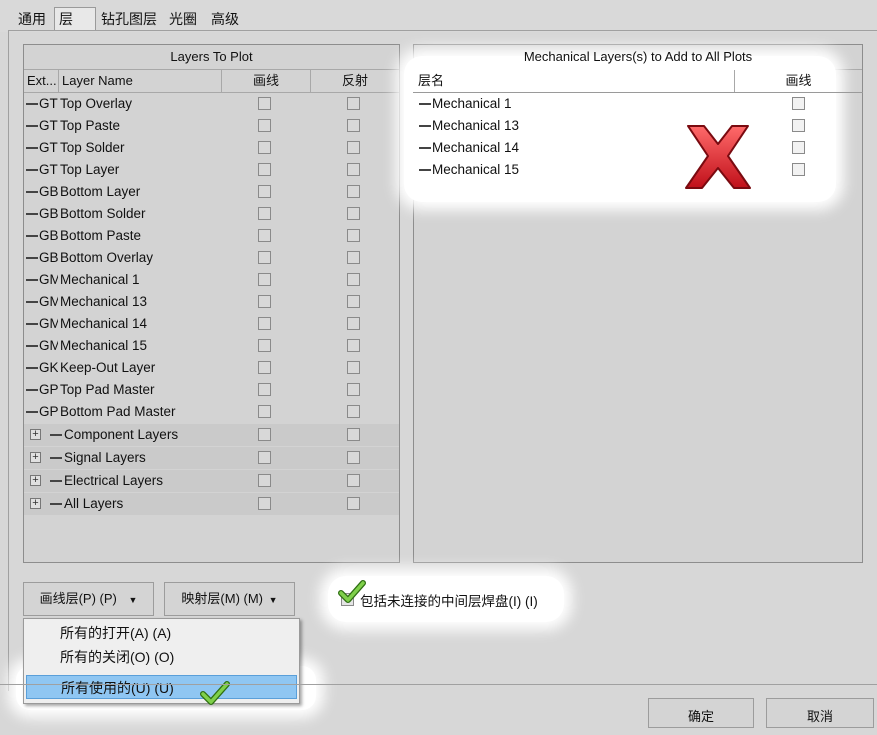  Describe the element at coordinates (211, 481) in the screenshot. I see `layer-group-row: + Electrical Layers` at that location.